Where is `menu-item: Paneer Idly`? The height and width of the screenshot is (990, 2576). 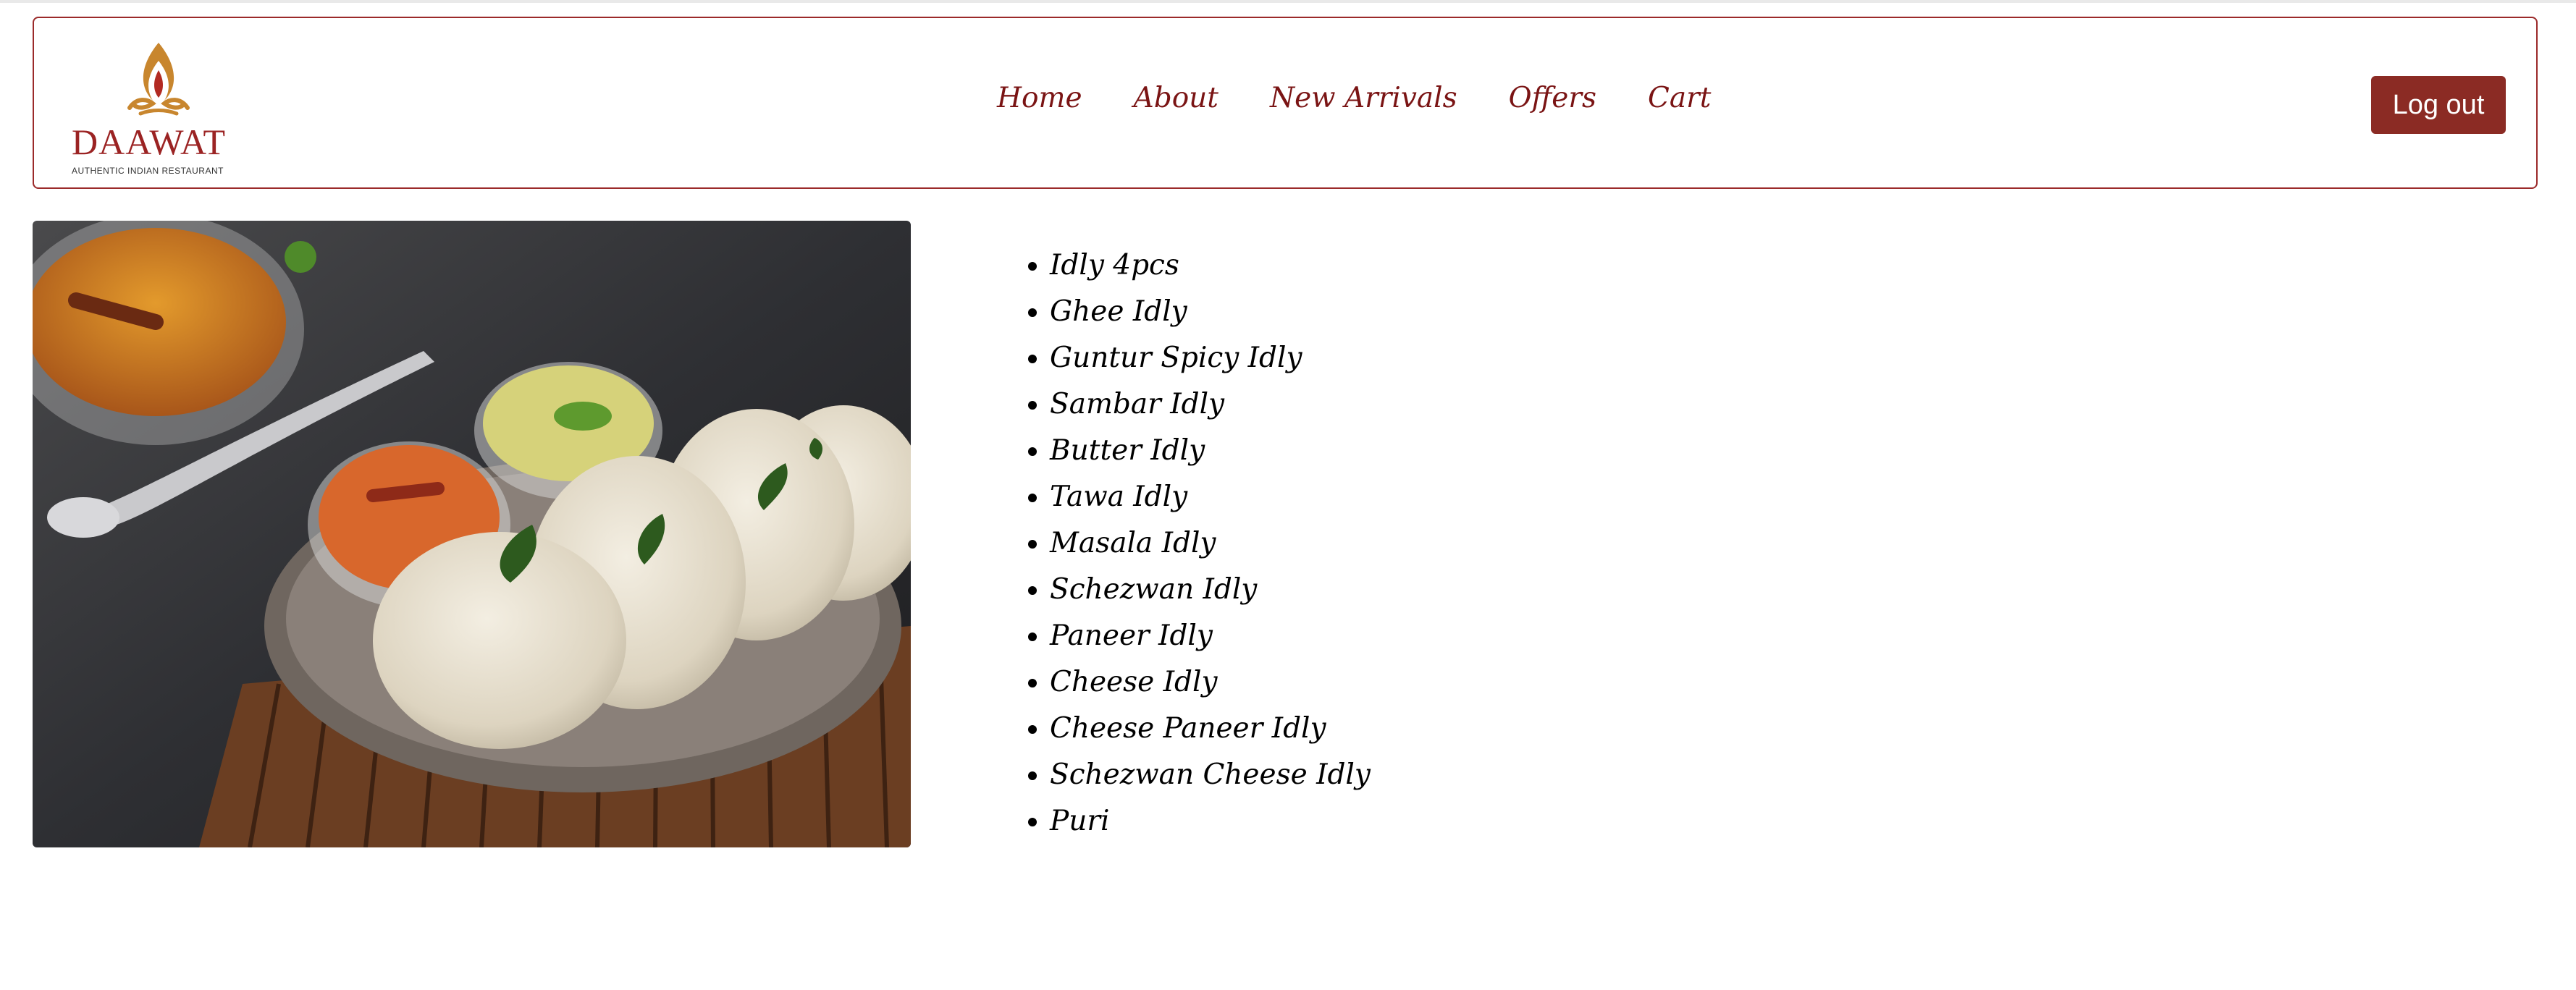
menu-item: Paneer Idly is located at coordinates (1210, 636).